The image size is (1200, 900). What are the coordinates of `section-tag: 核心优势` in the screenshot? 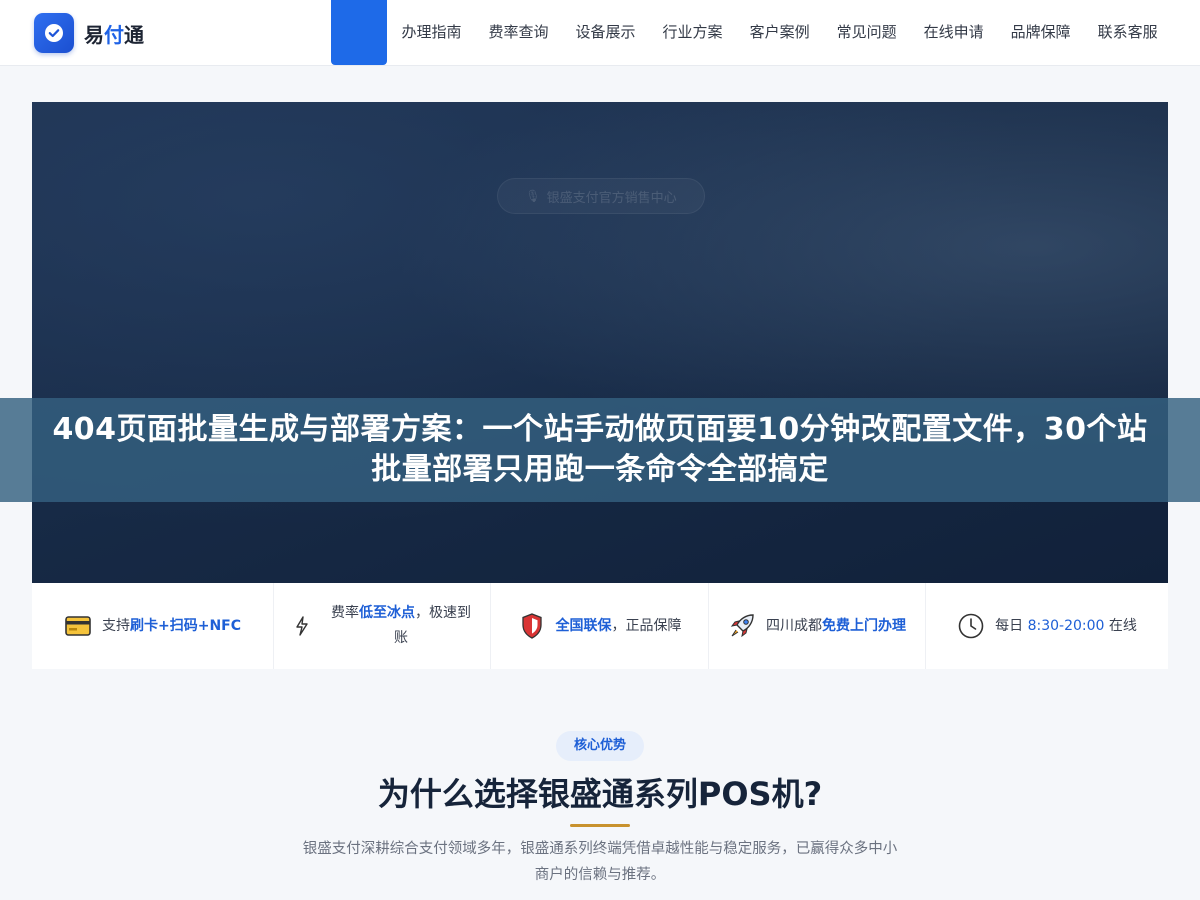 It's located at (600, 746).